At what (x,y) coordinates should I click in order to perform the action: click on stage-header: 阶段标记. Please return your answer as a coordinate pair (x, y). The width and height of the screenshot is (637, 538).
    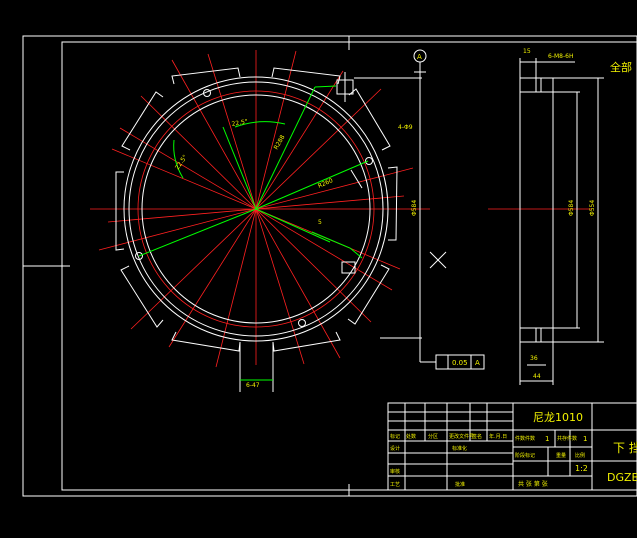
    Looking at the image, I should click on (525, 455).